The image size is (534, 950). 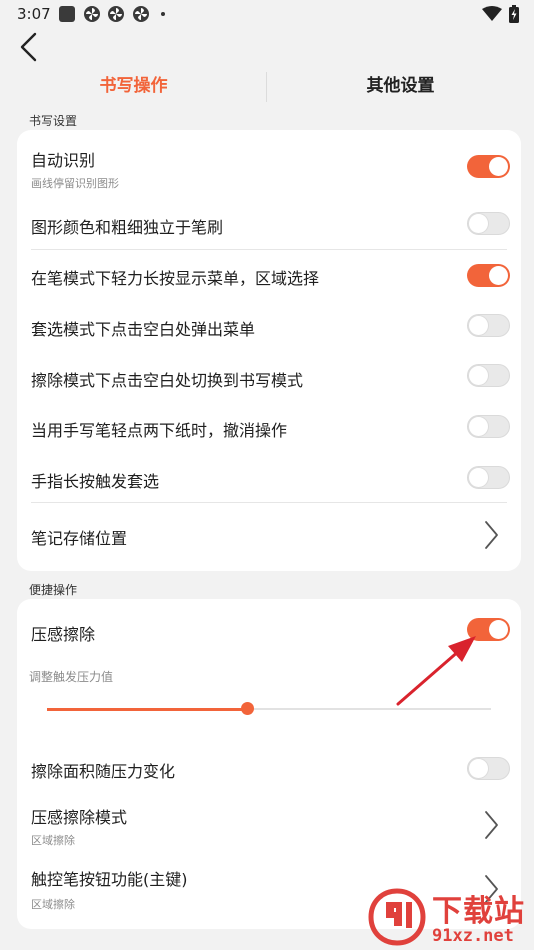 I want to click on toggle-lasso-tap-menu, so click(x=488, y=325).